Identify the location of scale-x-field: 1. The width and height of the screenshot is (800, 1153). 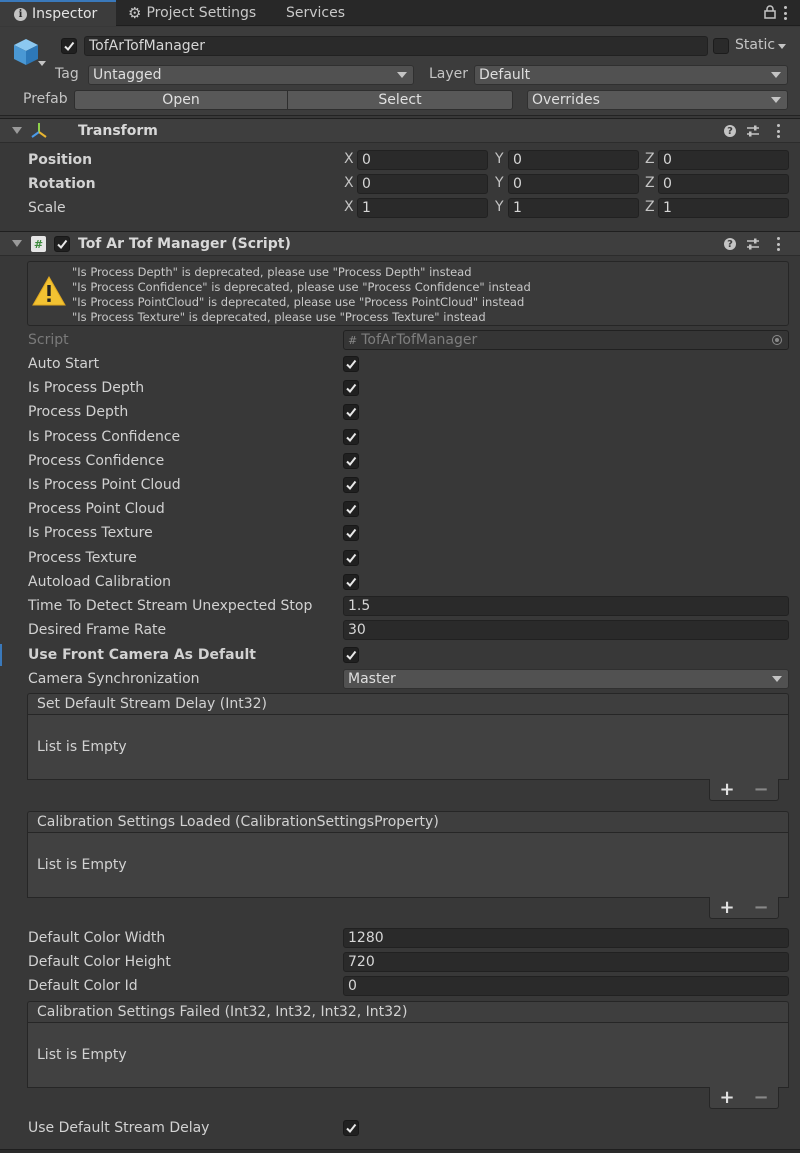
(422, 208).